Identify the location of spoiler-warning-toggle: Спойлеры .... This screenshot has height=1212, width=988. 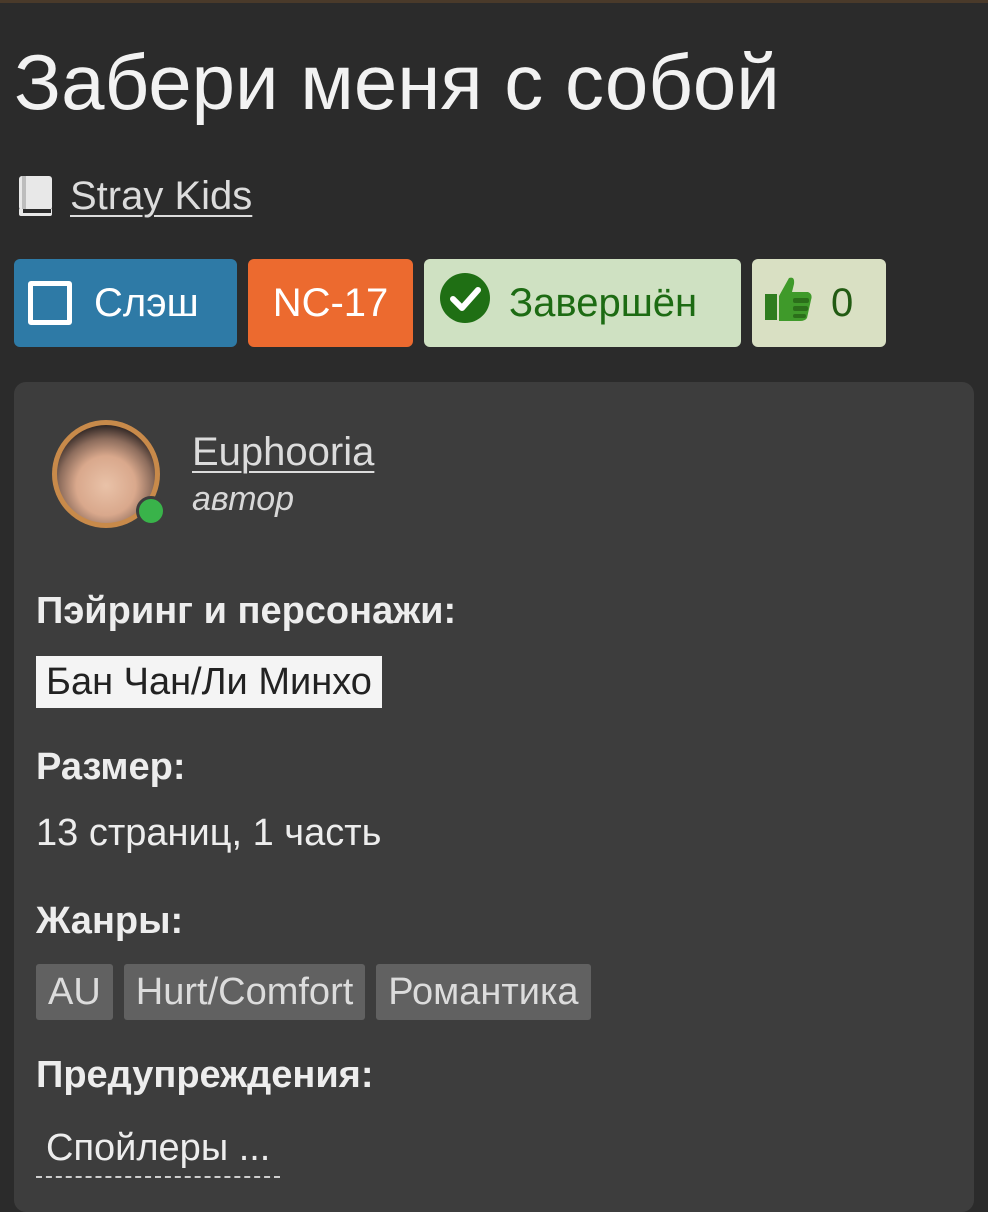
(158, 1149).